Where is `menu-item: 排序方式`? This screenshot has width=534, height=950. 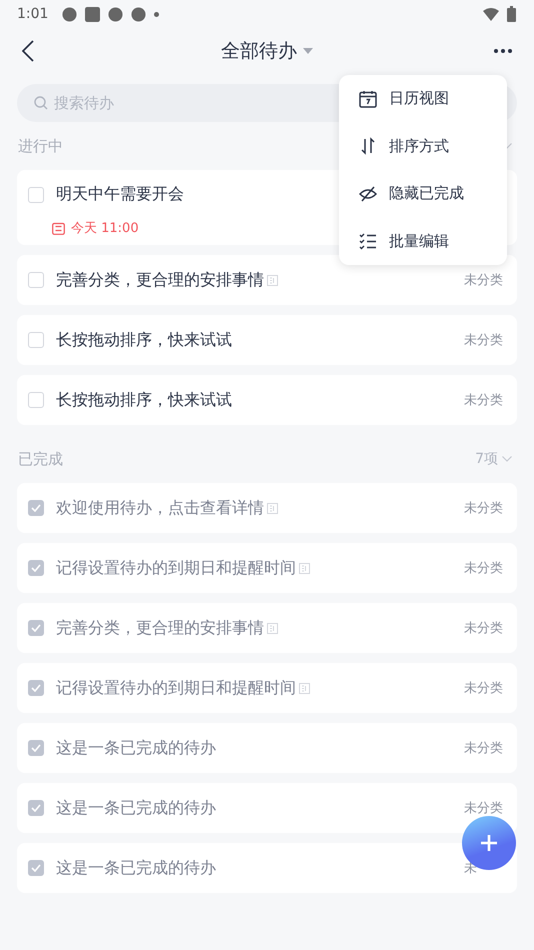 menu-item: 排序方式 is located at coordinates (423, 146).